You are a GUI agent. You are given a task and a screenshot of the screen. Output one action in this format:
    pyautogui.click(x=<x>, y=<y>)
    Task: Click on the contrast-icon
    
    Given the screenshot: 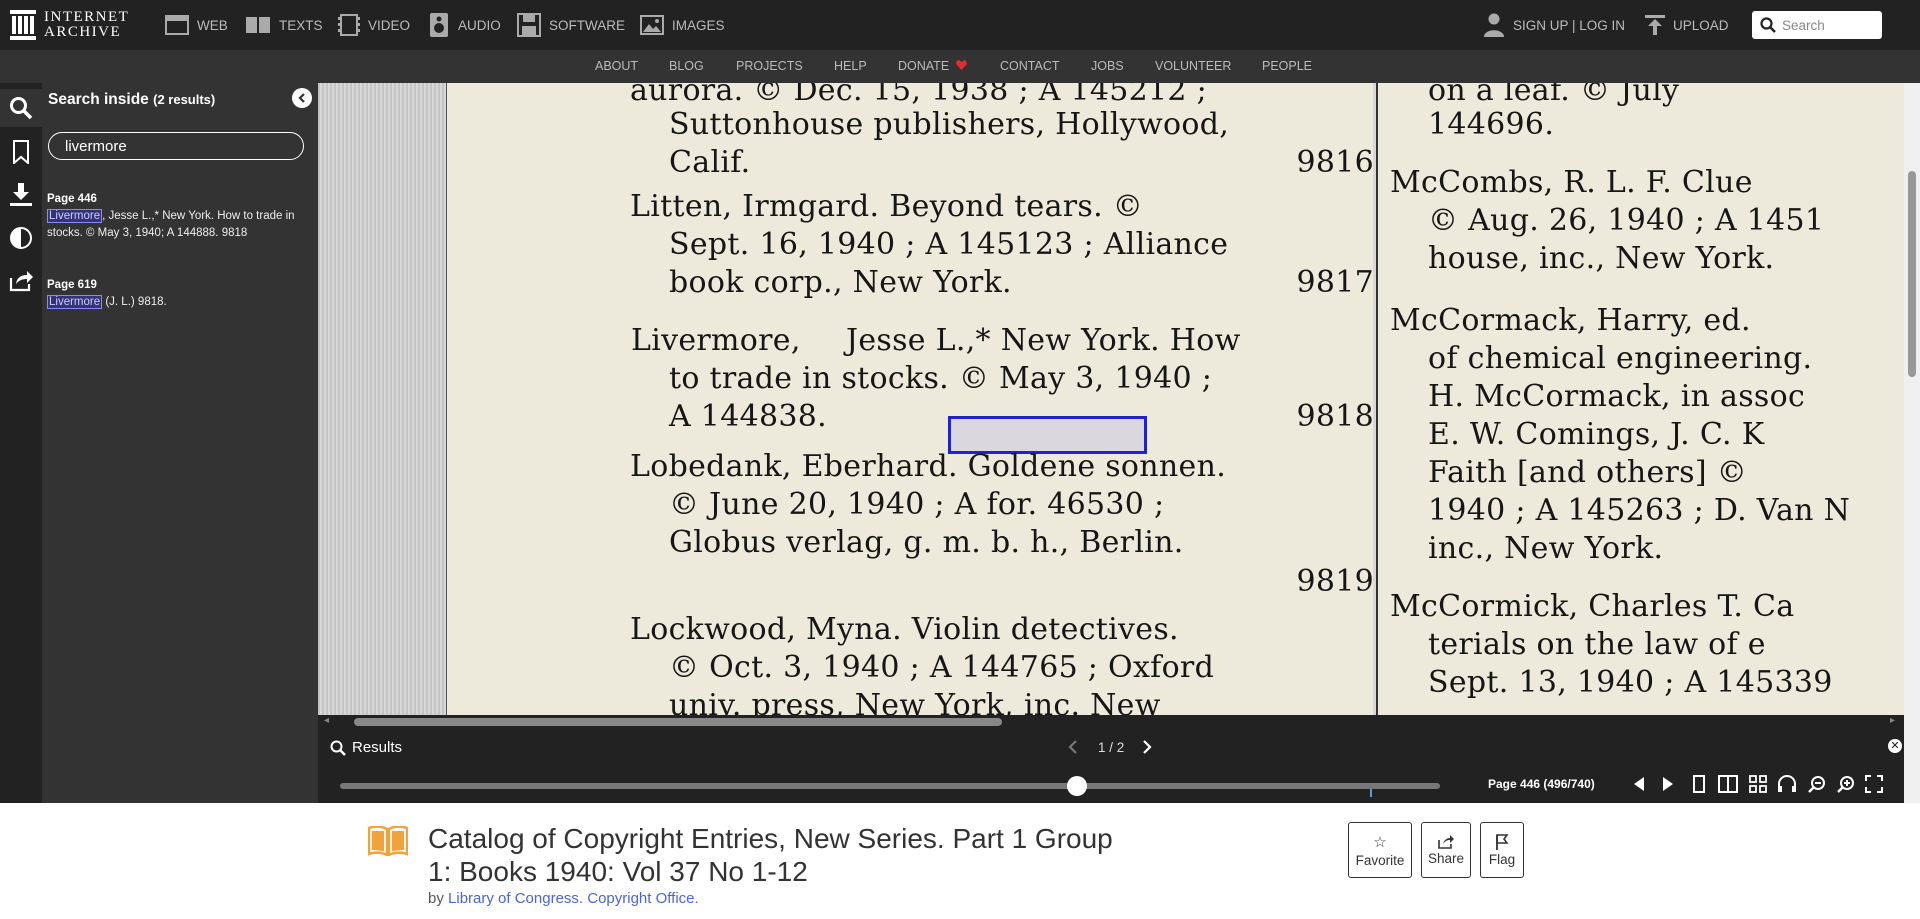 What is the action you would take?
    pyautogui.click(x=21, y=238)
    